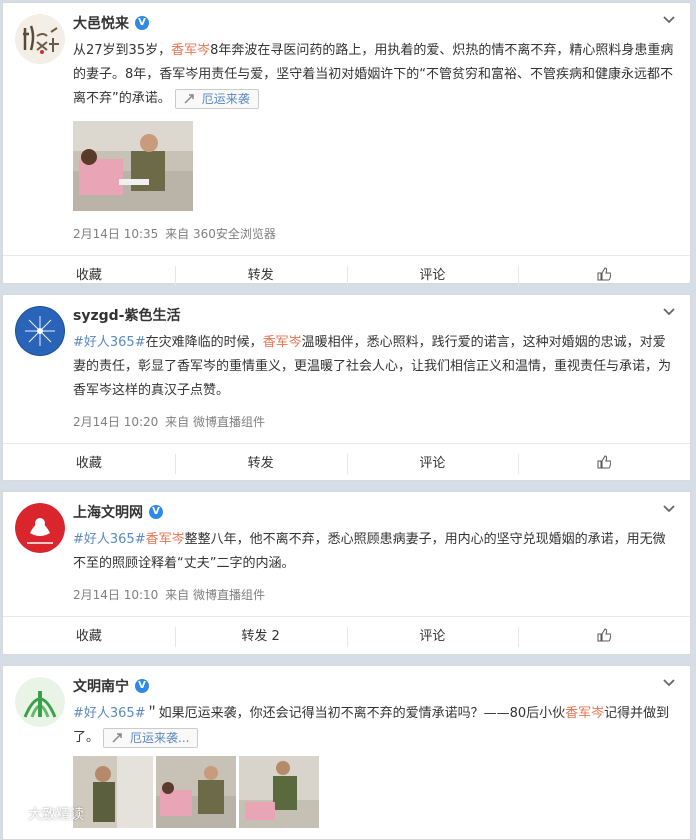  What do you see at coordinates (15, 815) in the screenshot?
I see `weibo-logo-icon` at bounding box center [15, 815].